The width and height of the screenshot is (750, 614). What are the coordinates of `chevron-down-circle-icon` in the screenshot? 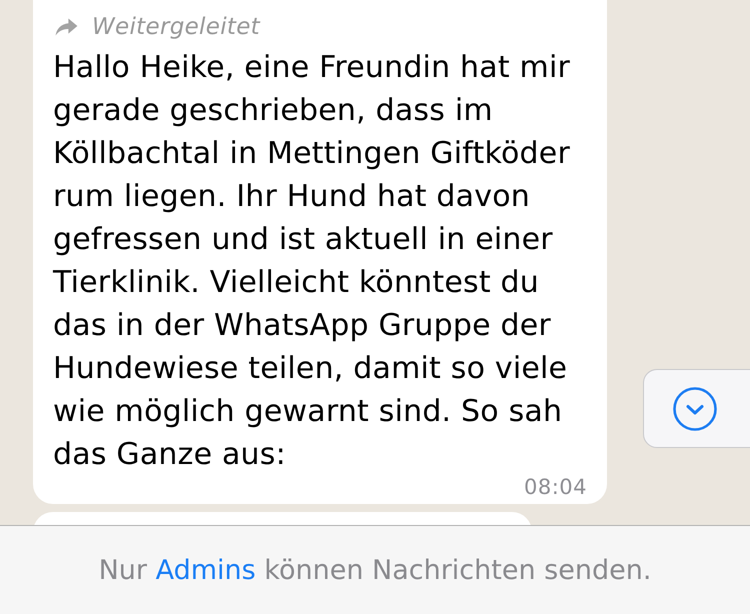 It's located at (695, 408).